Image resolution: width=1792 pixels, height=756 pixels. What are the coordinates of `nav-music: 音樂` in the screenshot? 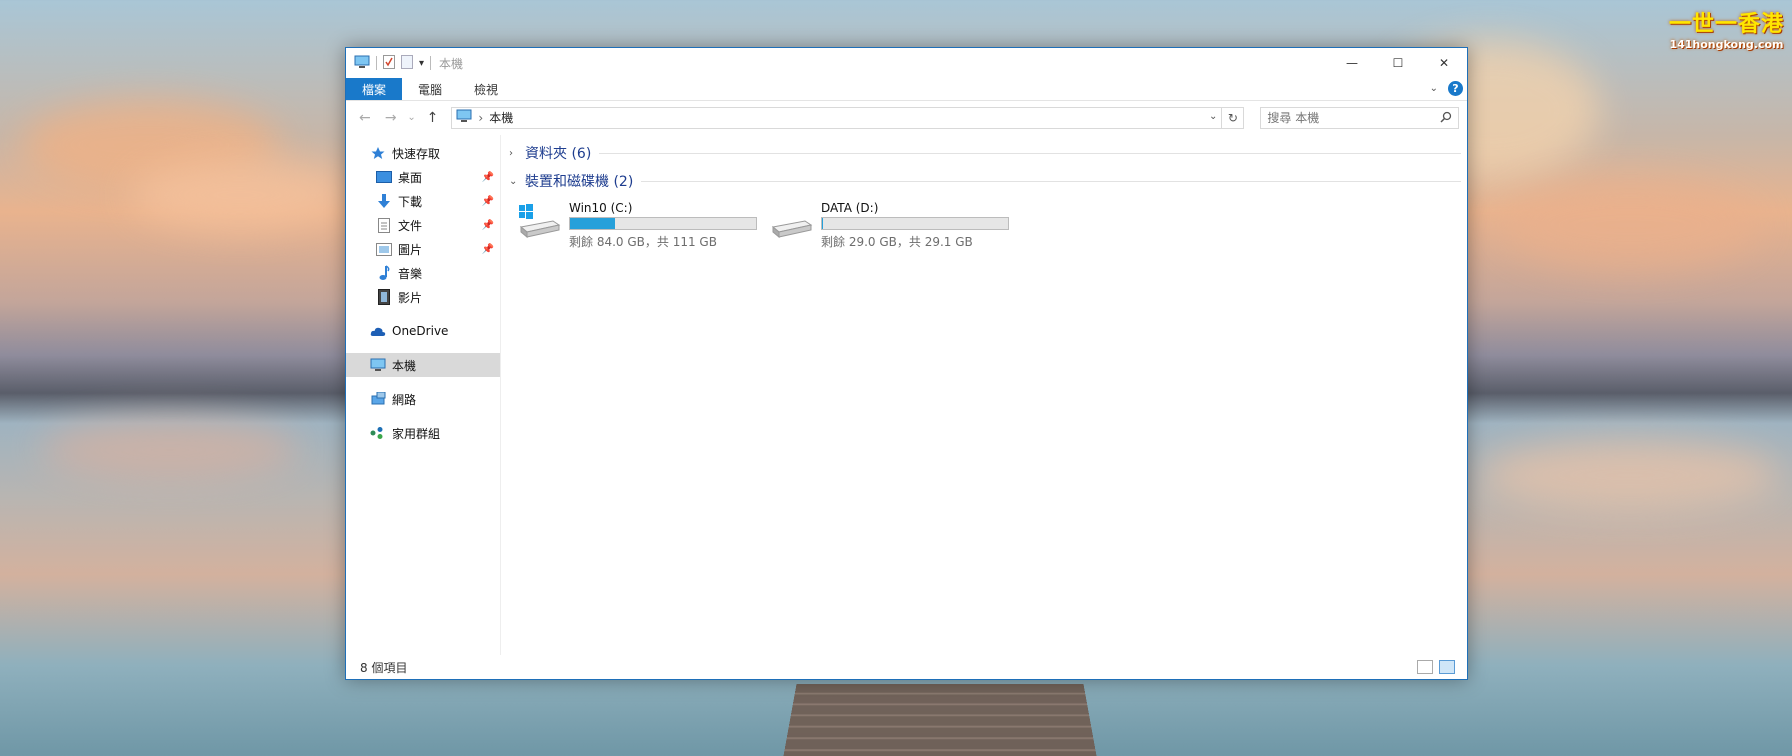 It's located at (423, 273).